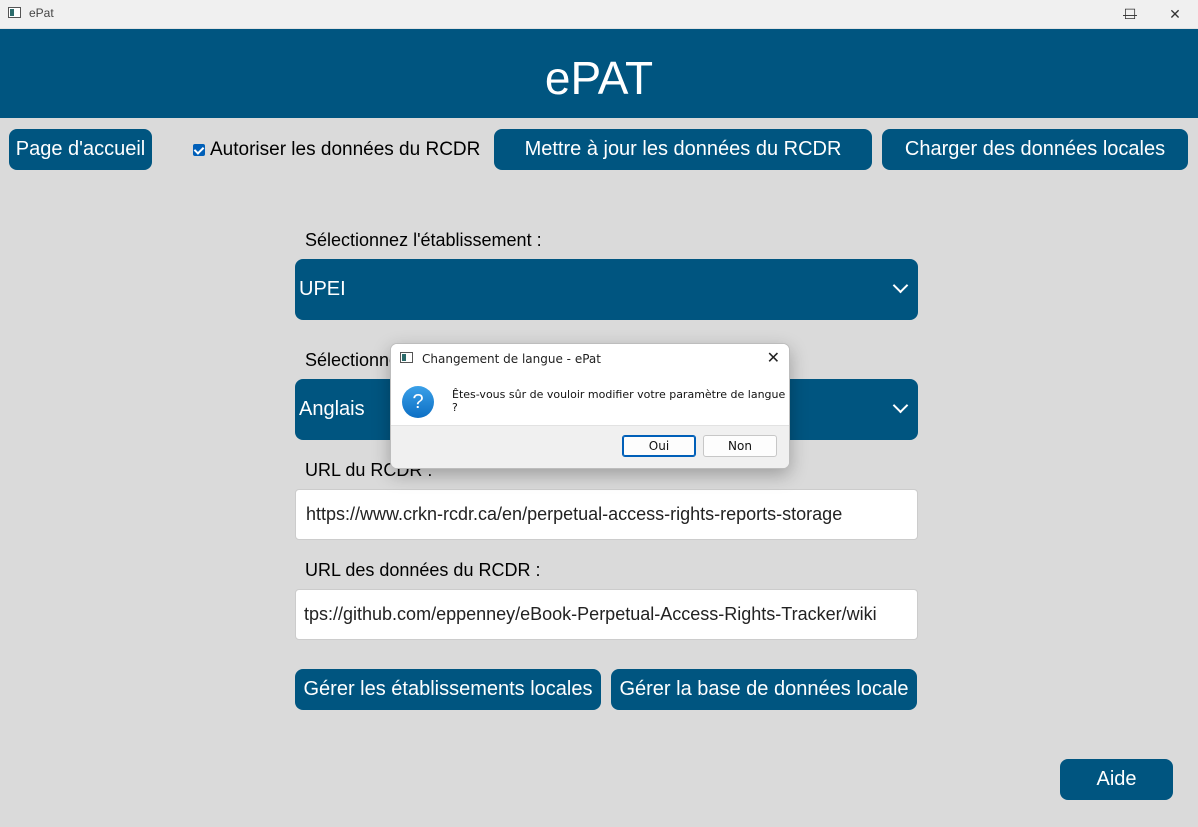 This screenshot has width=1198, height=827. I want to click on manage-database-button: Gérer la base de données locale, so click(764, 689).